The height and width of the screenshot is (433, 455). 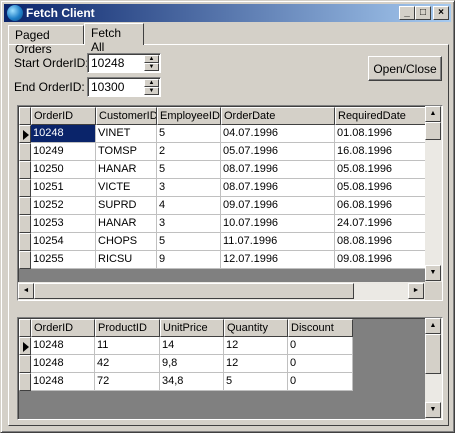 I want to click on orders-cell: VINET, so click(x=126, y=134).